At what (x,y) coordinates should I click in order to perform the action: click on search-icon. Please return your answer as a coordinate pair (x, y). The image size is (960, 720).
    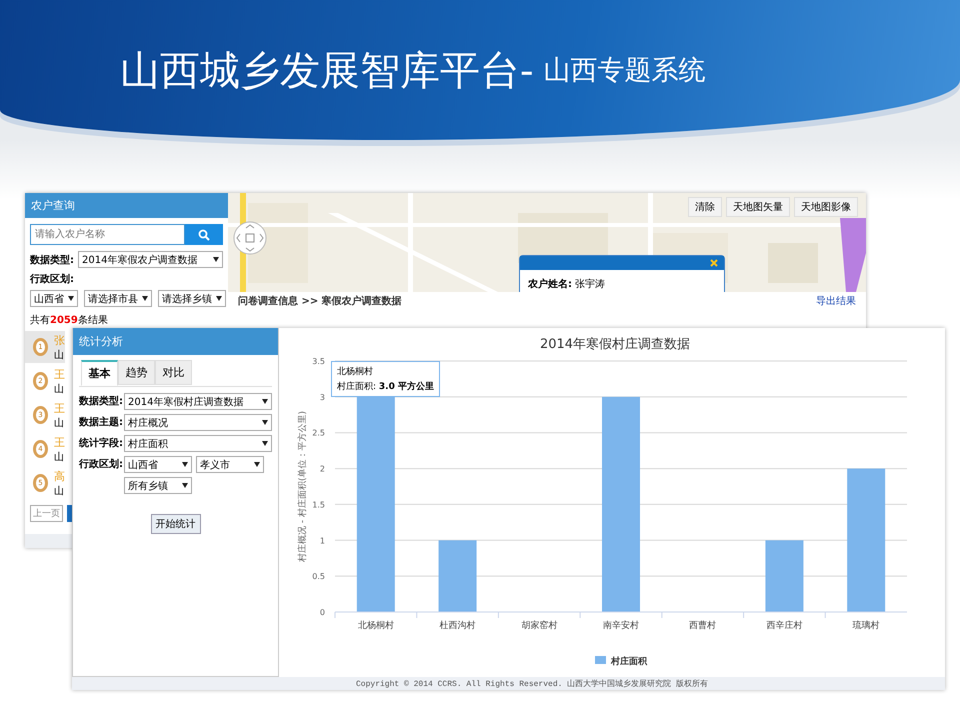
    Looking at the image, I should click on (204, 234).